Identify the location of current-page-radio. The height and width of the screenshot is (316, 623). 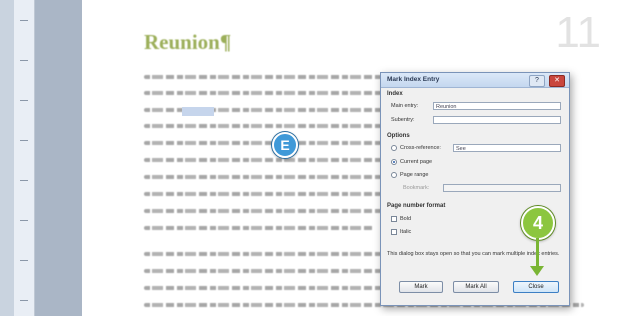
(394, 162).